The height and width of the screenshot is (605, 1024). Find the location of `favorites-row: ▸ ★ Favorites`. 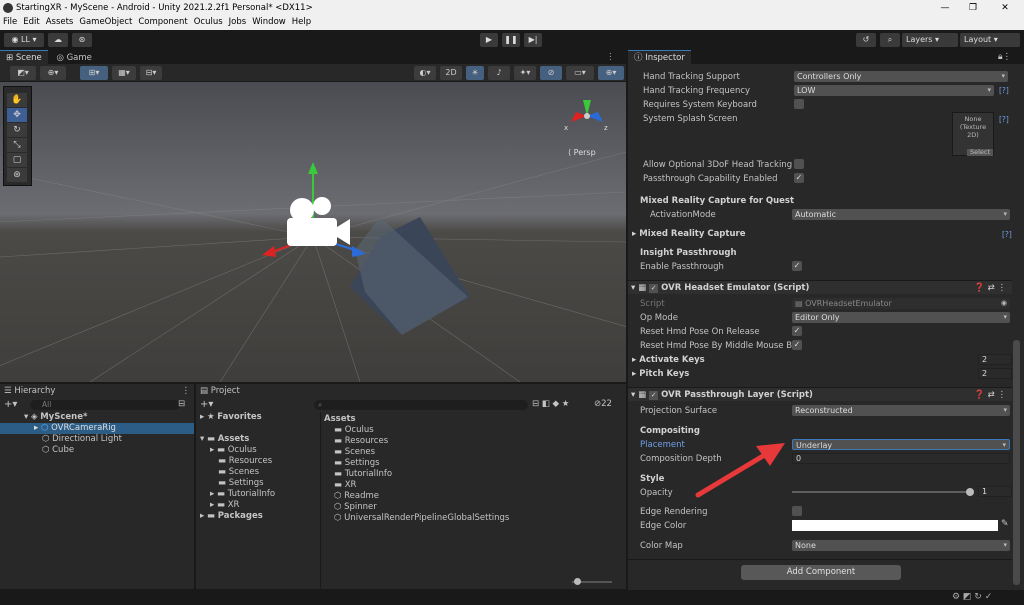

favorites-row: ▸ ★ Favorites is located at coordinates (258, 417).